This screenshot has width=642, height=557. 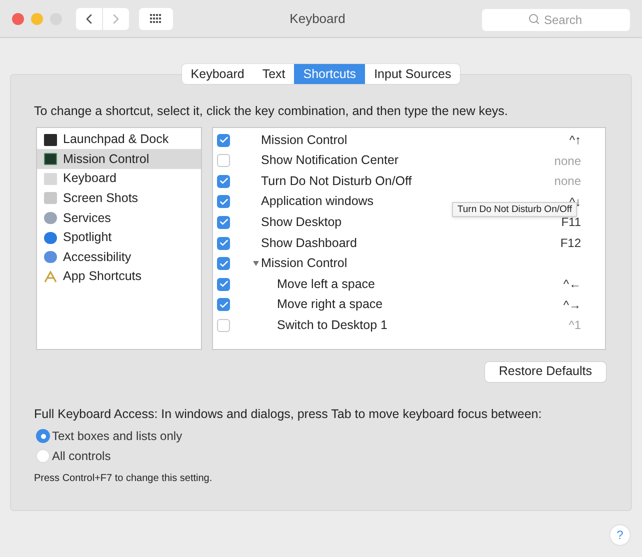 What do you see at coordinates (119, 218) in the screenshot?
I see `category-item: Services` at bounding box center [119, 218].